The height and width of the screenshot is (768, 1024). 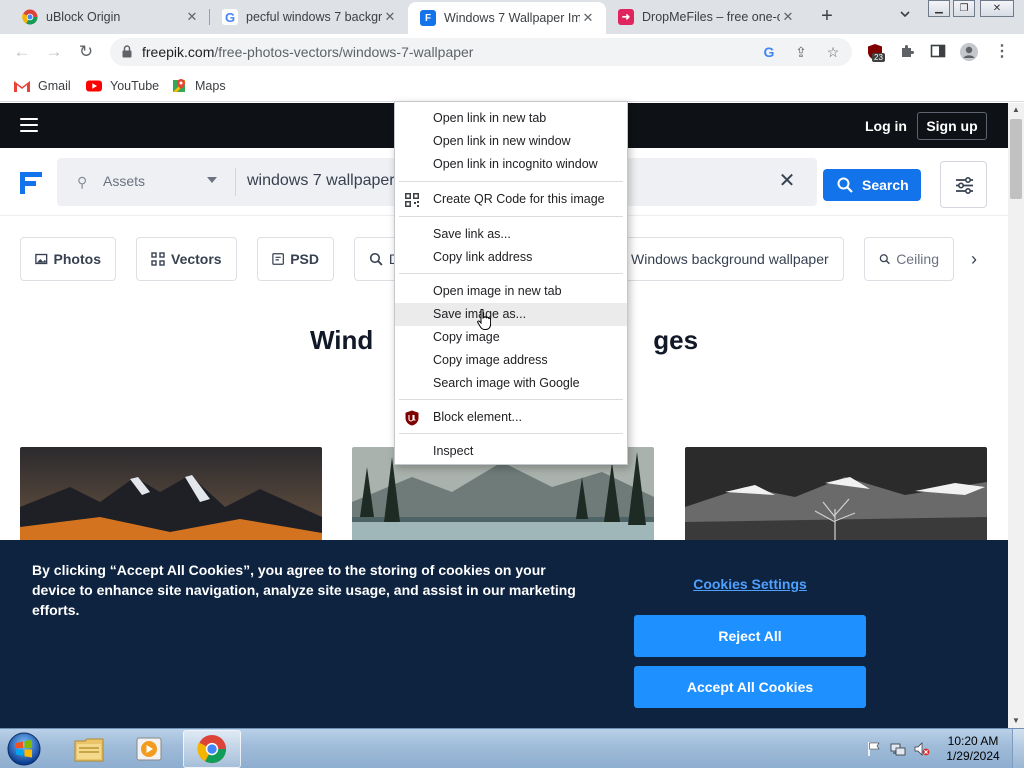 I want to click on hamburger-menu-icon, so click(x=29, y=125).